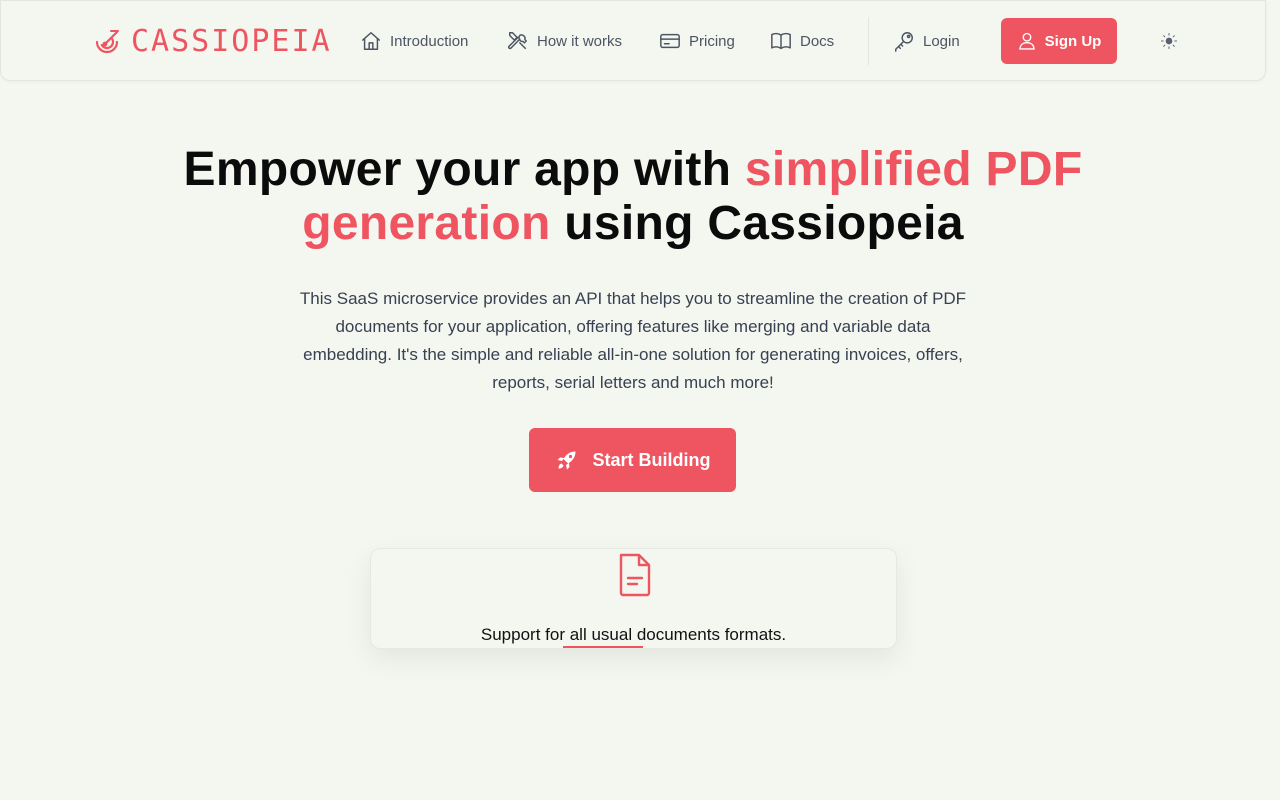 This screenshot has width=1280, height=800. What do you see at coordinates (517, 41) in the screenshot?
I see `tools-icon` at bounding box center [517, 41].